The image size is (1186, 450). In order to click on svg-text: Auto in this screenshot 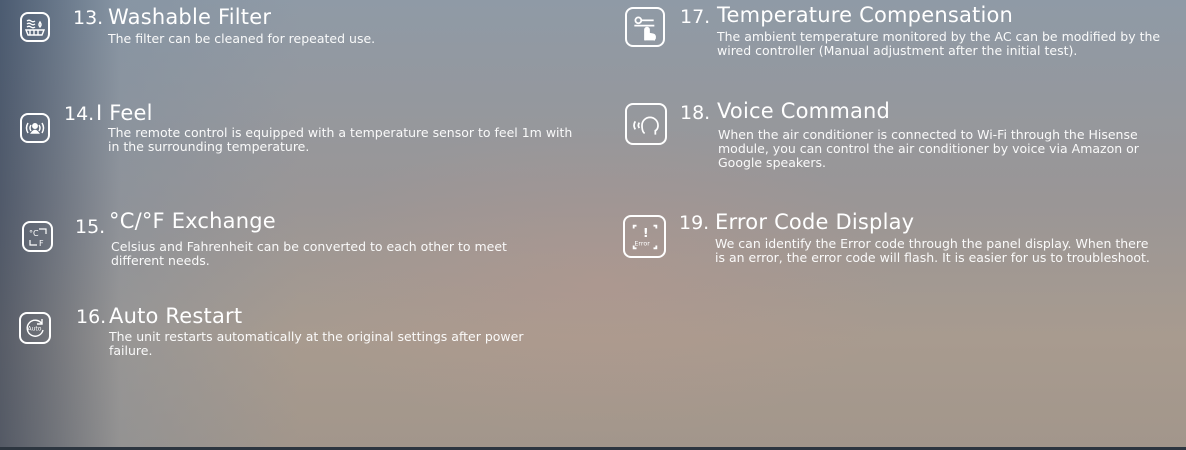, I will do `click(35, 329)`.